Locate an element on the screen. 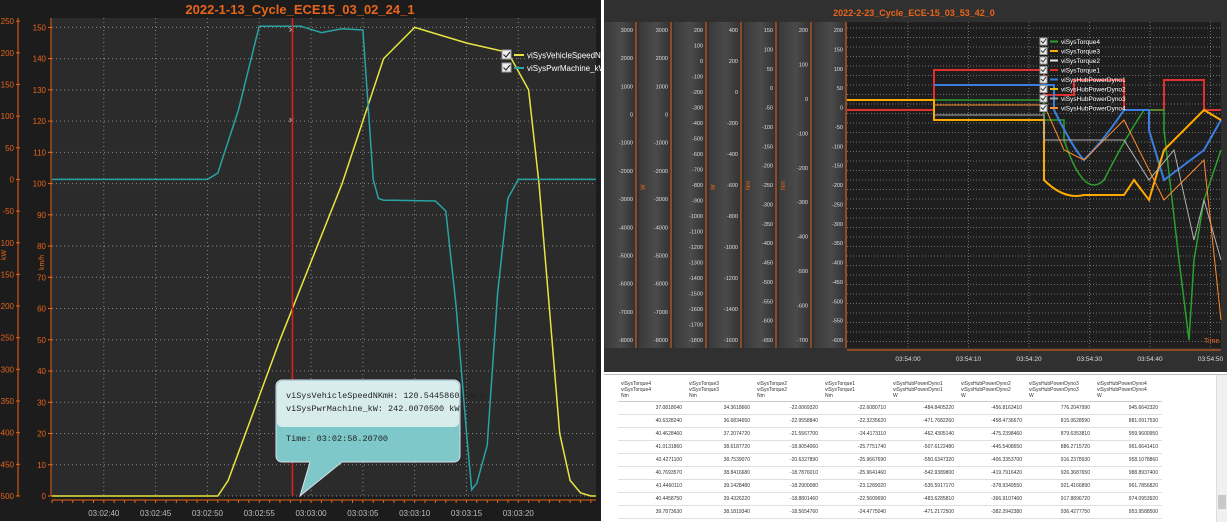  right-y-tick: -1600 is located at coordinates (731, 341).